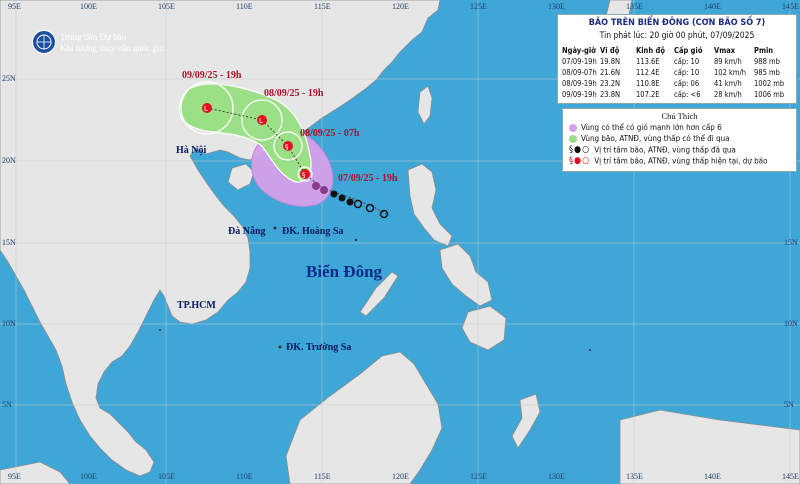 The height and width of the screenshot is (484, 800). I want to click on lat-tick-right: 10N, so click(791, 323).